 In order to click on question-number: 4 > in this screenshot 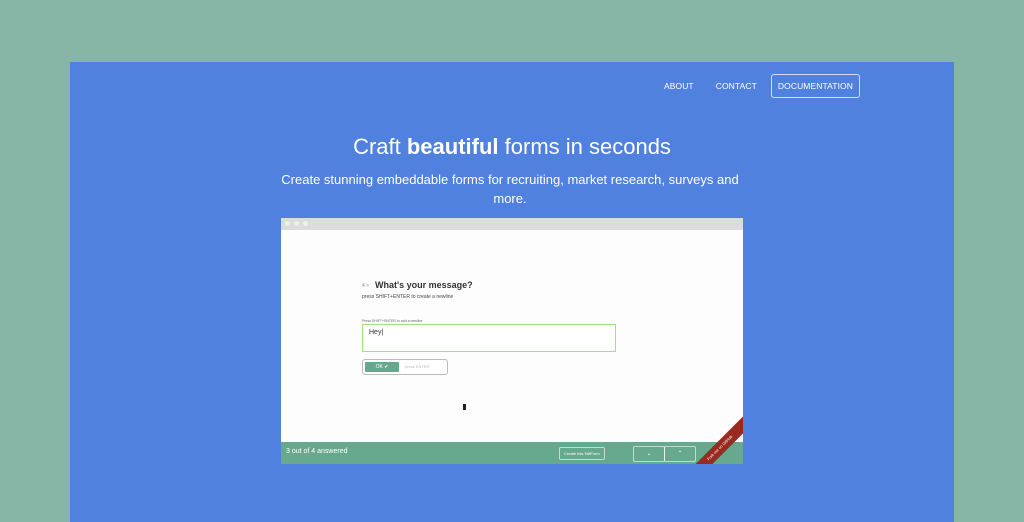, I will do `click(366, 286)`.